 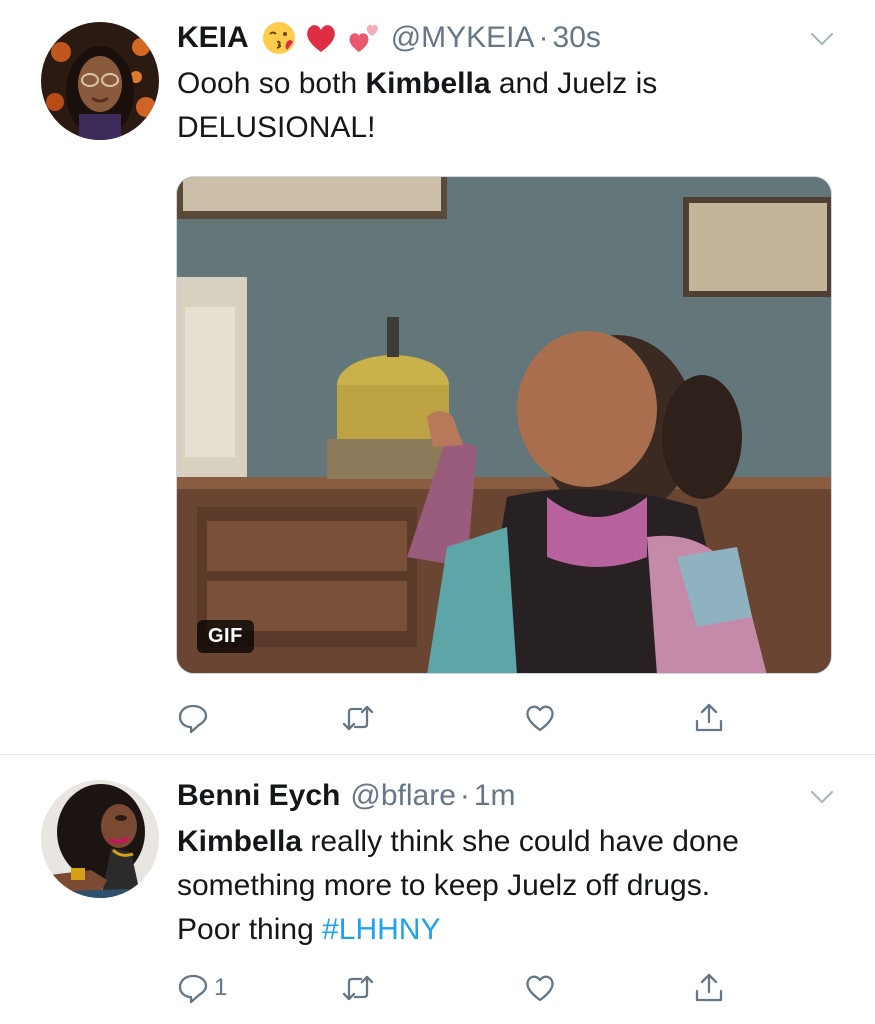 What do you see at coordinates (225, 636) in the screenshot?
I see `gif-badge: GIF` at bounding box center [225, 636].